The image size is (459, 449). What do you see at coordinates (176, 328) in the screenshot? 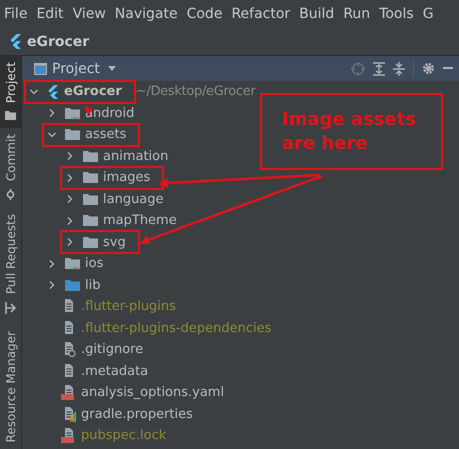
I see `tree-item: .flutter-plugins-dependencies` at bounding box center [176, 328].